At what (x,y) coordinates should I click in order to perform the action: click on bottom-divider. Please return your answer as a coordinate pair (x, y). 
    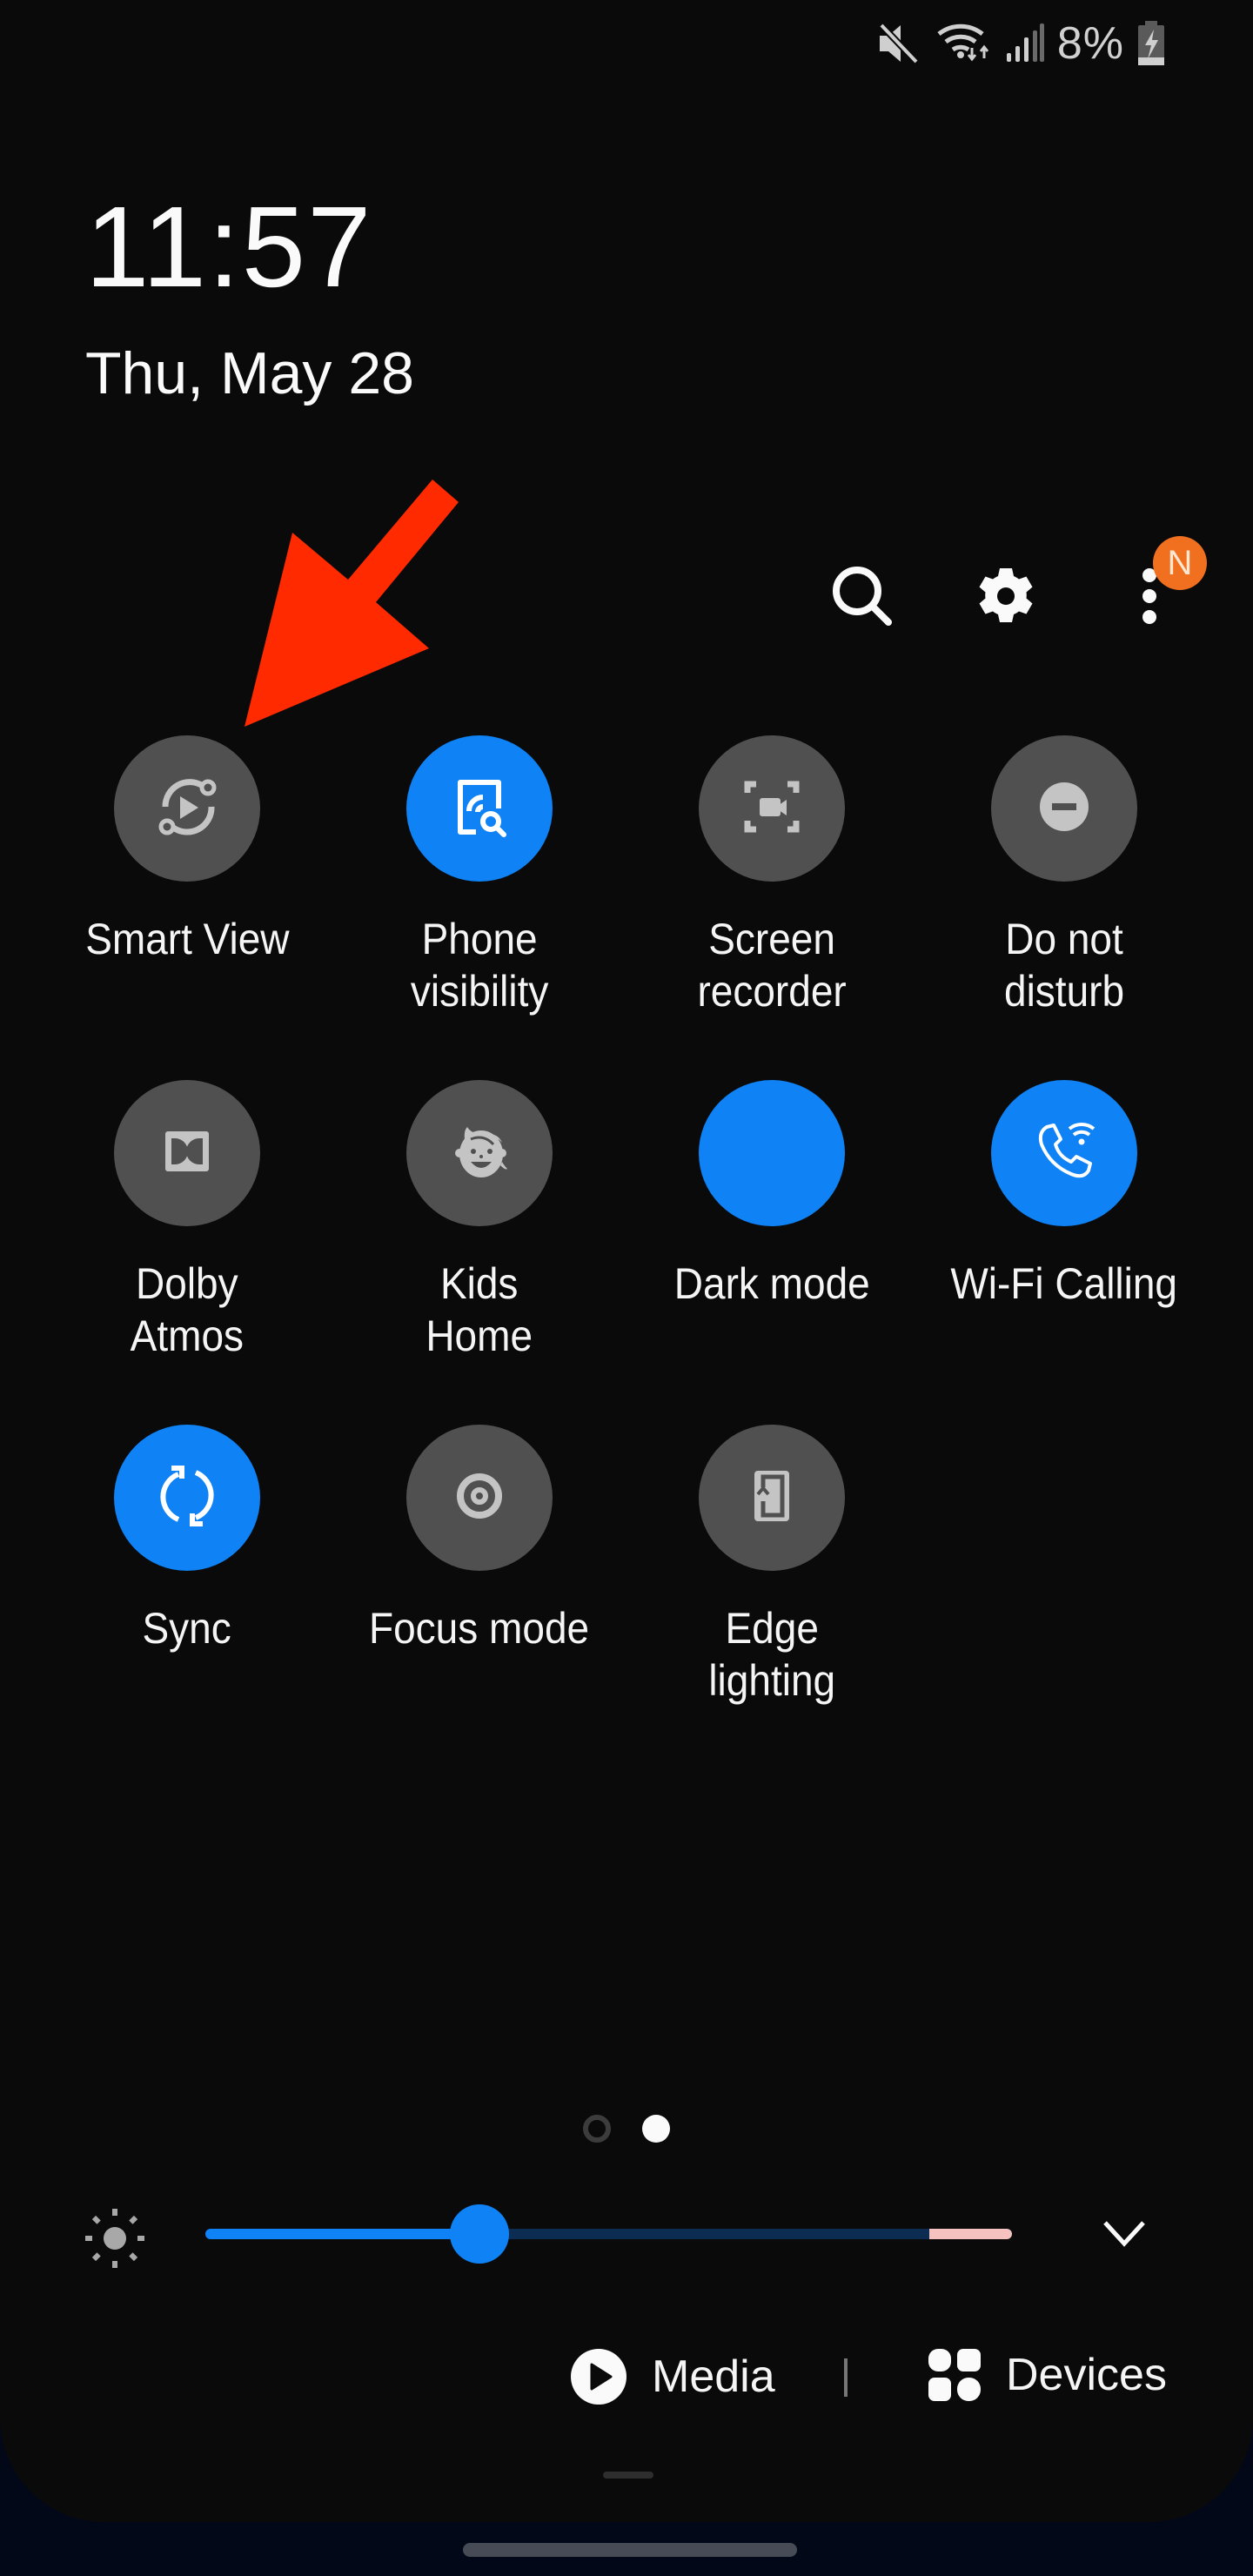
    Looking at the image, I should click on (846, 2377).